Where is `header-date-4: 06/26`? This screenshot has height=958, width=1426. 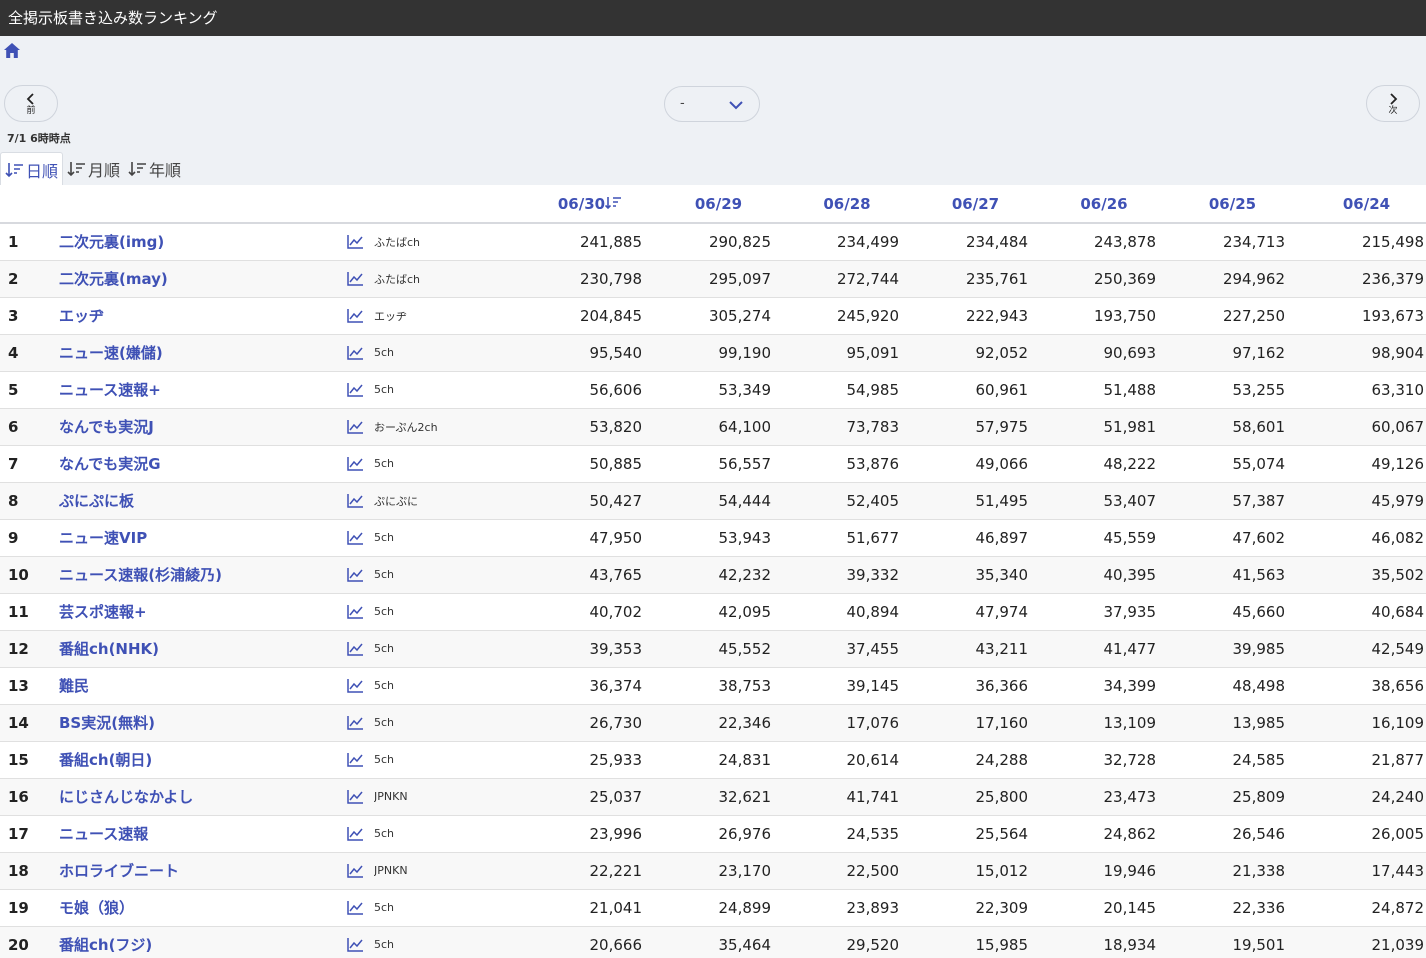 header-date-4: 06/26 is located at coordinates (1104, 204).